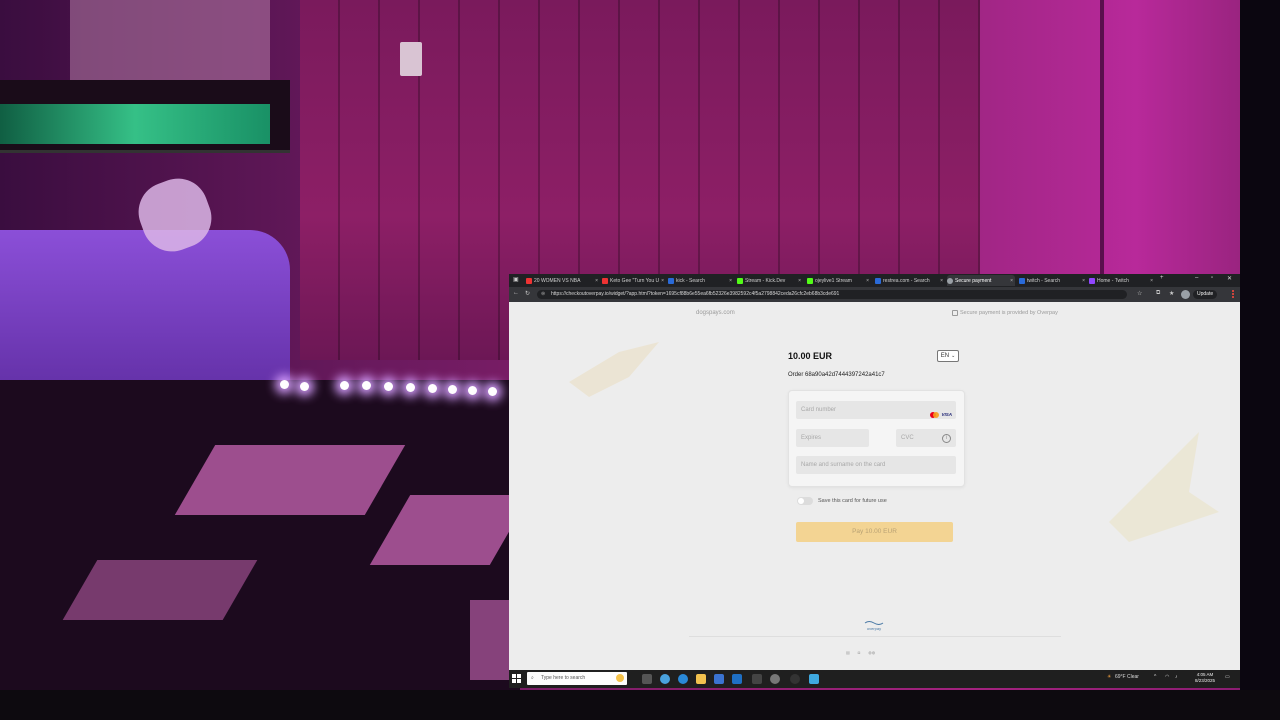  Describe the element at coordinates (1205, 294) in the screenshot. I see `update-button: Update` at that location.